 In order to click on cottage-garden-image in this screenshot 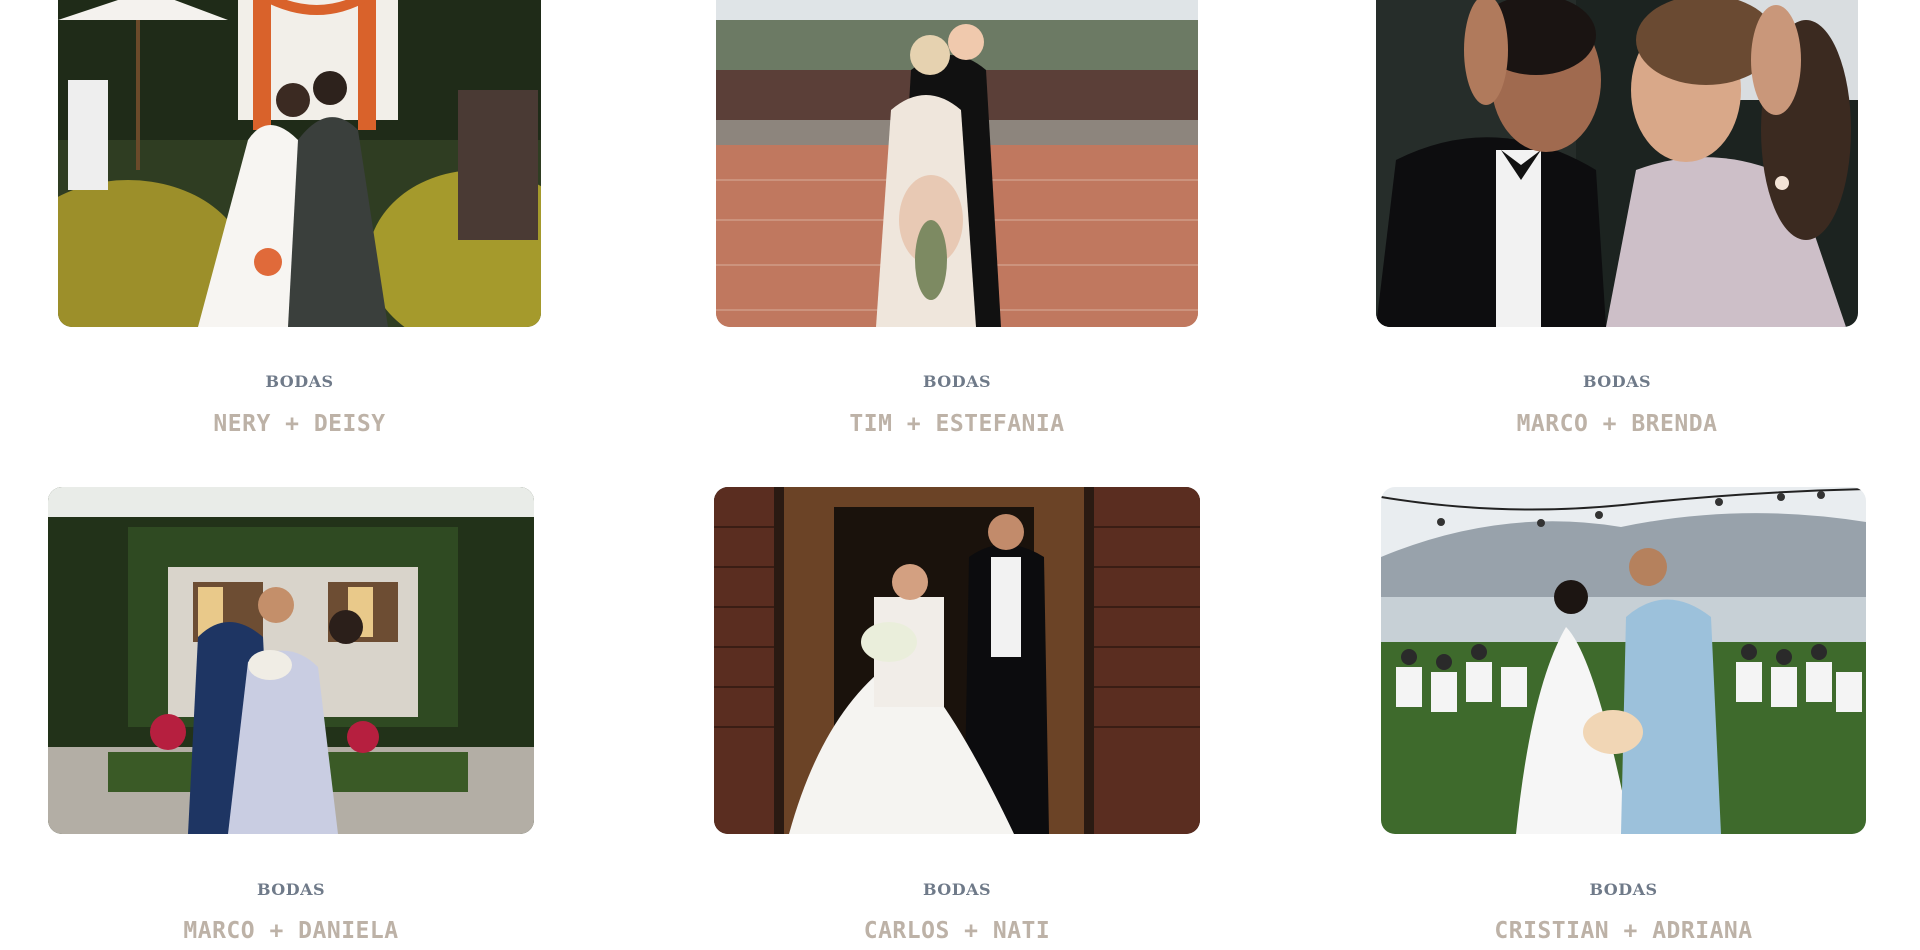, I will do `click(291, 660)`.